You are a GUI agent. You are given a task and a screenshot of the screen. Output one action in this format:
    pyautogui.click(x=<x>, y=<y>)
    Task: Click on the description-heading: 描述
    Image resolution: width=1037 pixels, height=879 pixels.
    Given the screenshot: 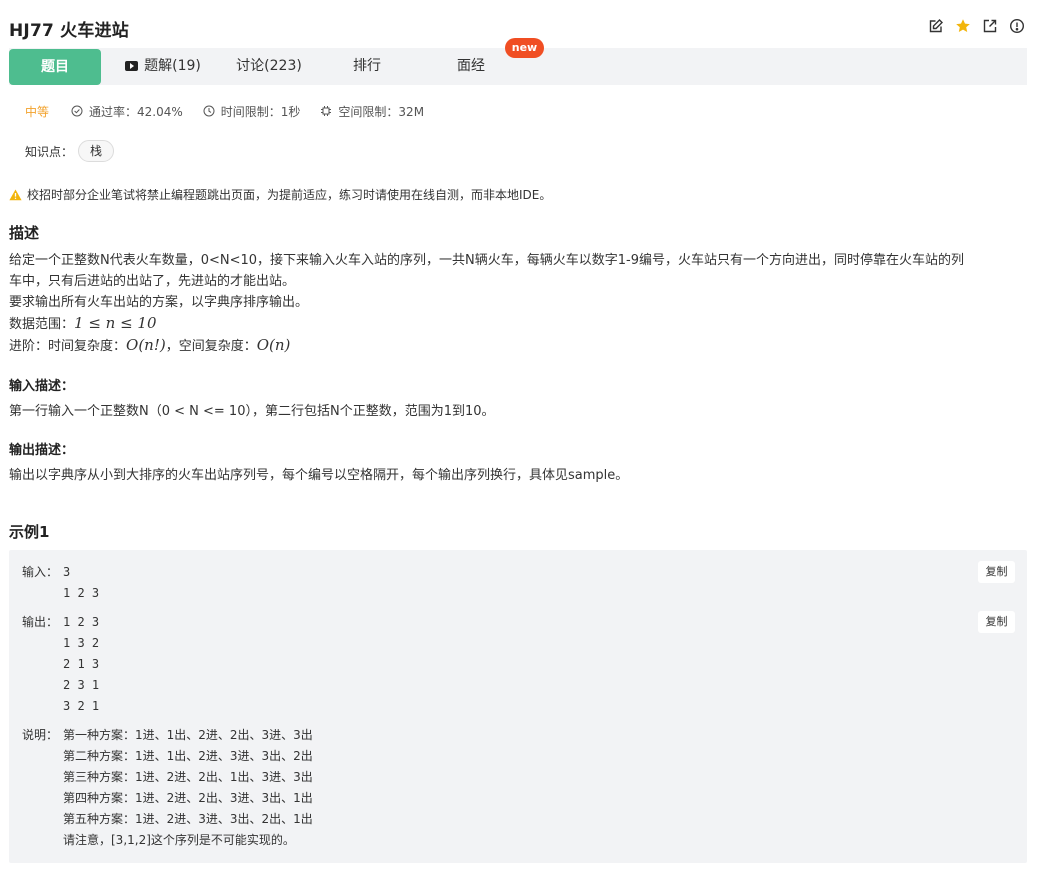 What is the action you would take?
    pyautogui.click(x=24, y=233)
    